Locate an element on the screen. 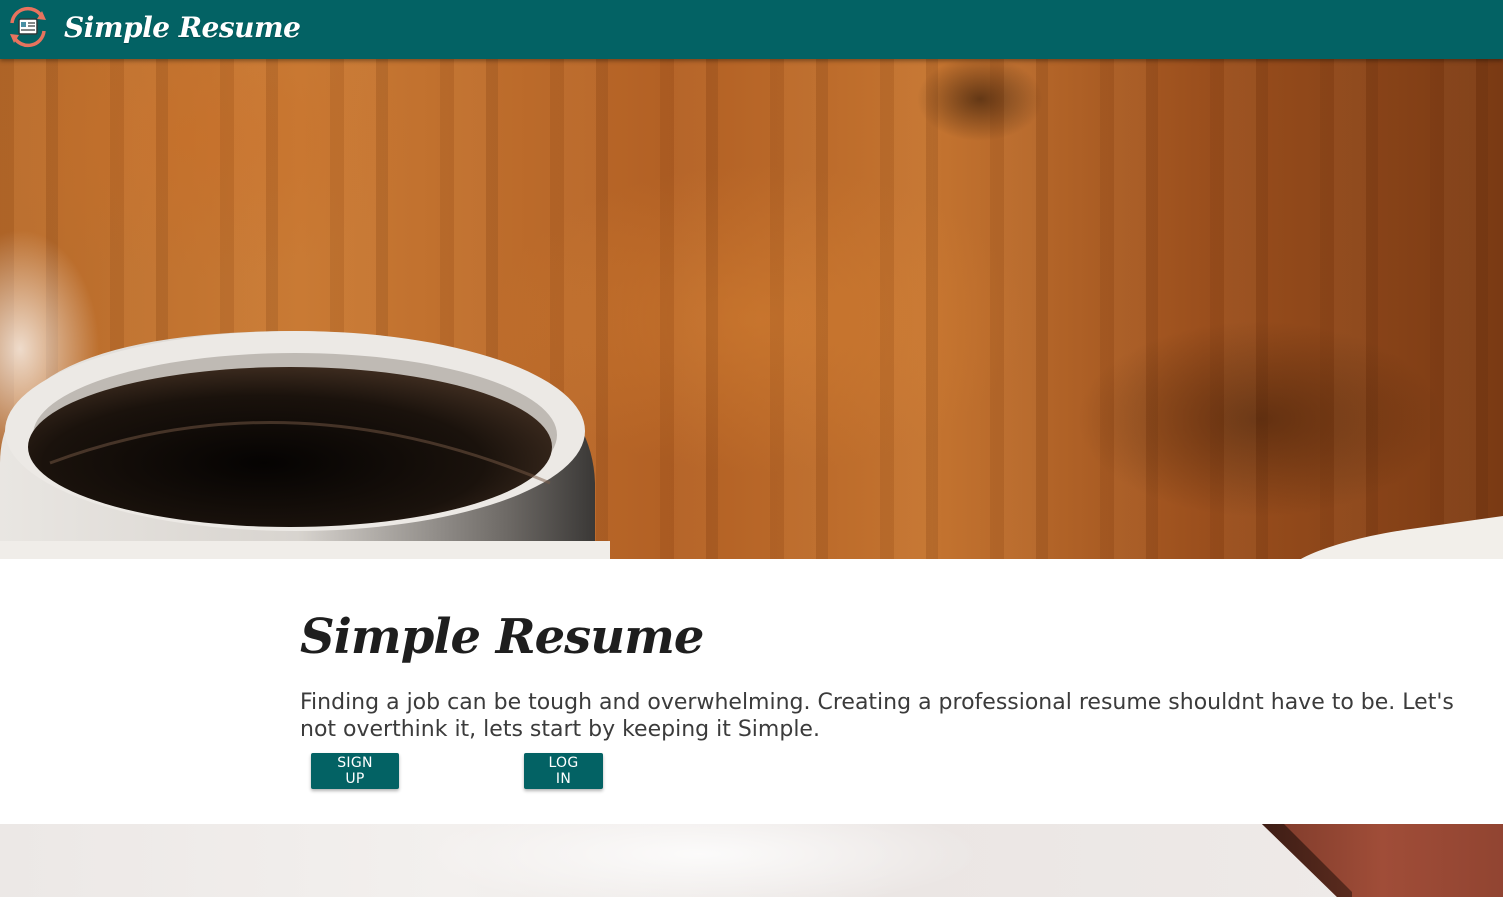  brand-title: Simple Resume is located at coordinates (182, 28).